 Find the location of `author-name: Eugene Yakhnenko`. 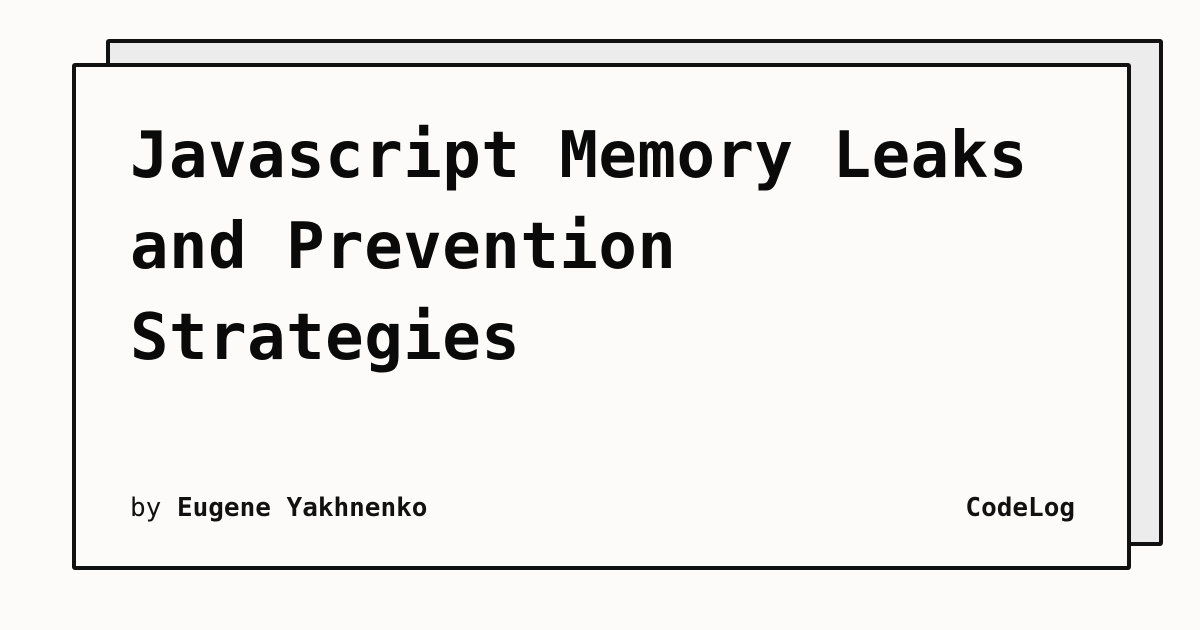

author-name: Eugene Yakhnenko is located at coordinates (302, 508).